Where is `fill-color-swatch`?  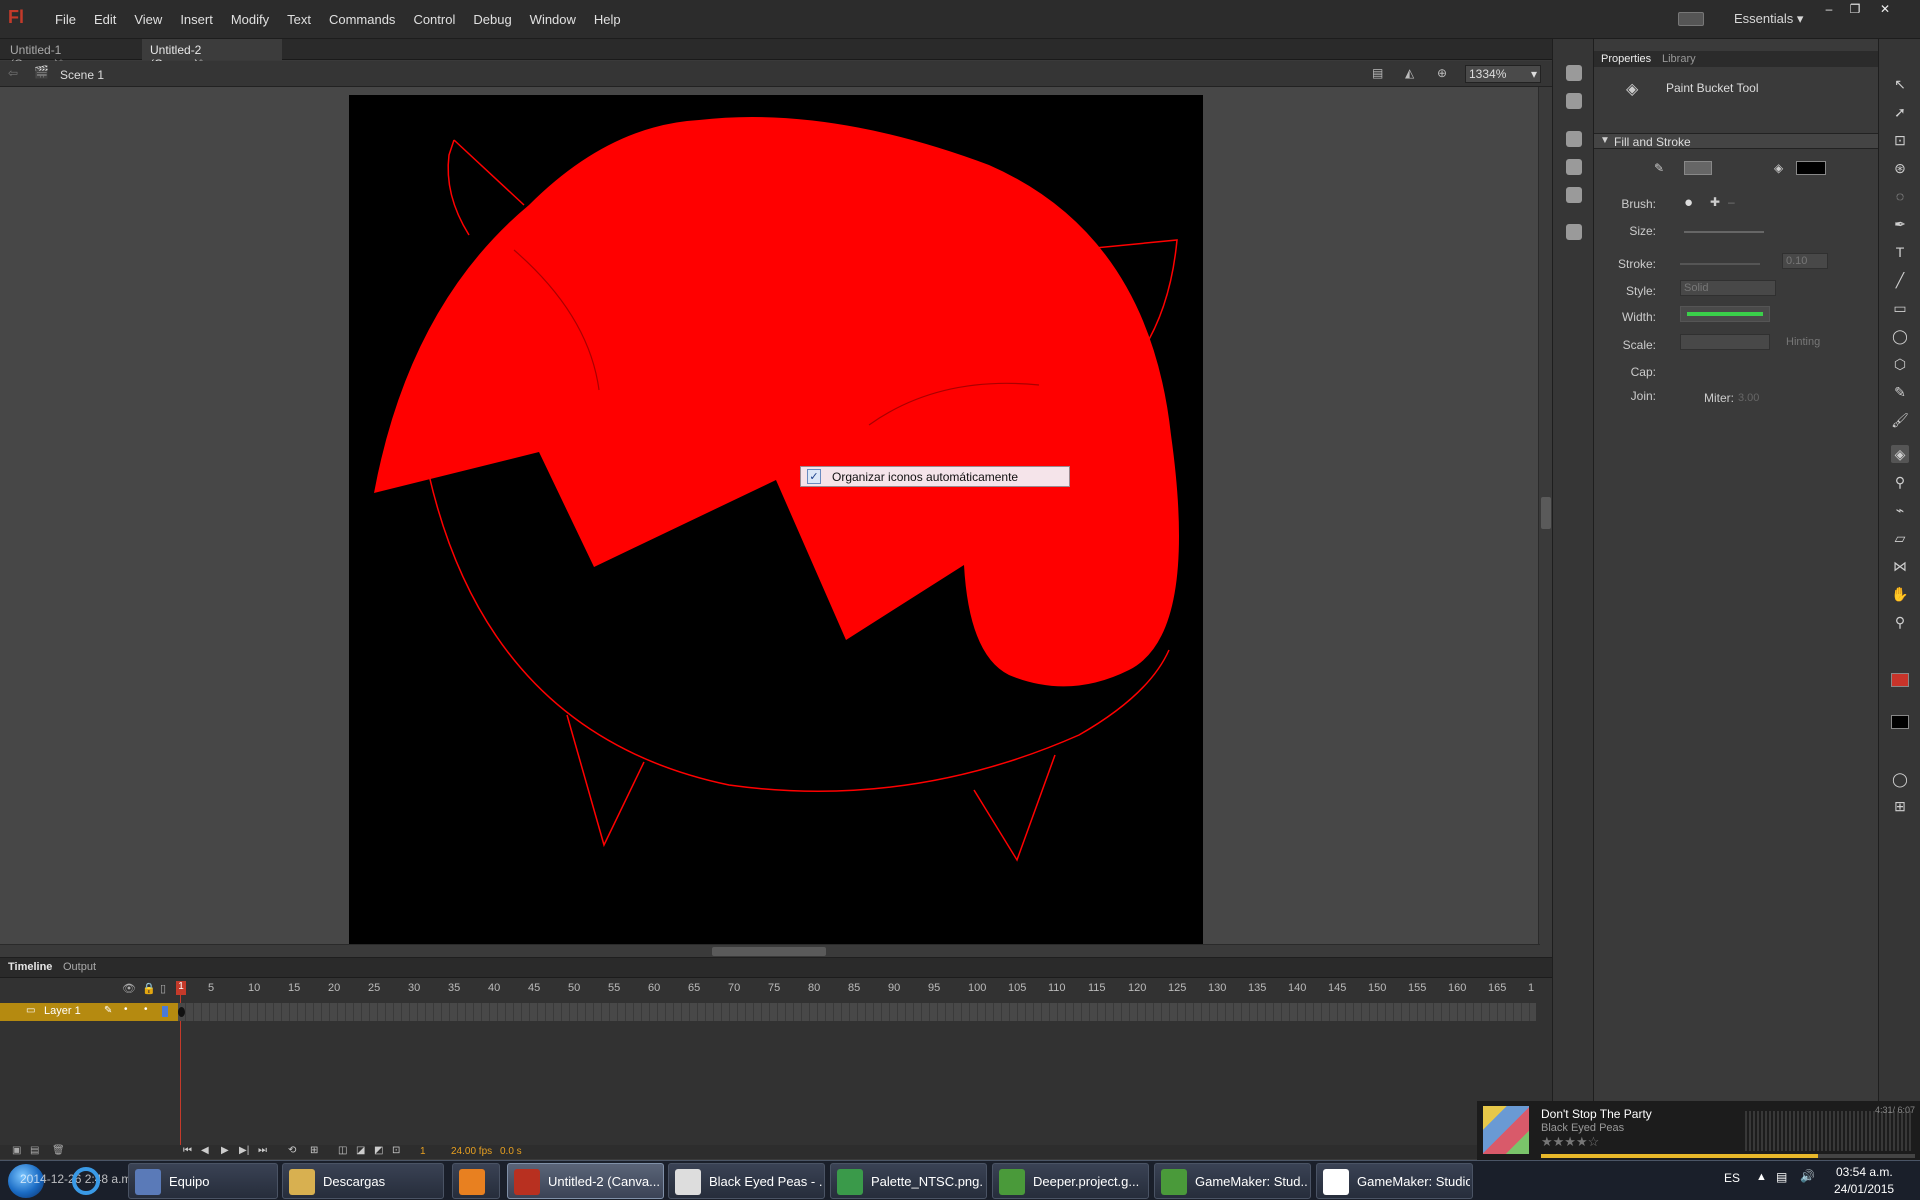
fill-color-swatch is located at coordinates (1811, 168).